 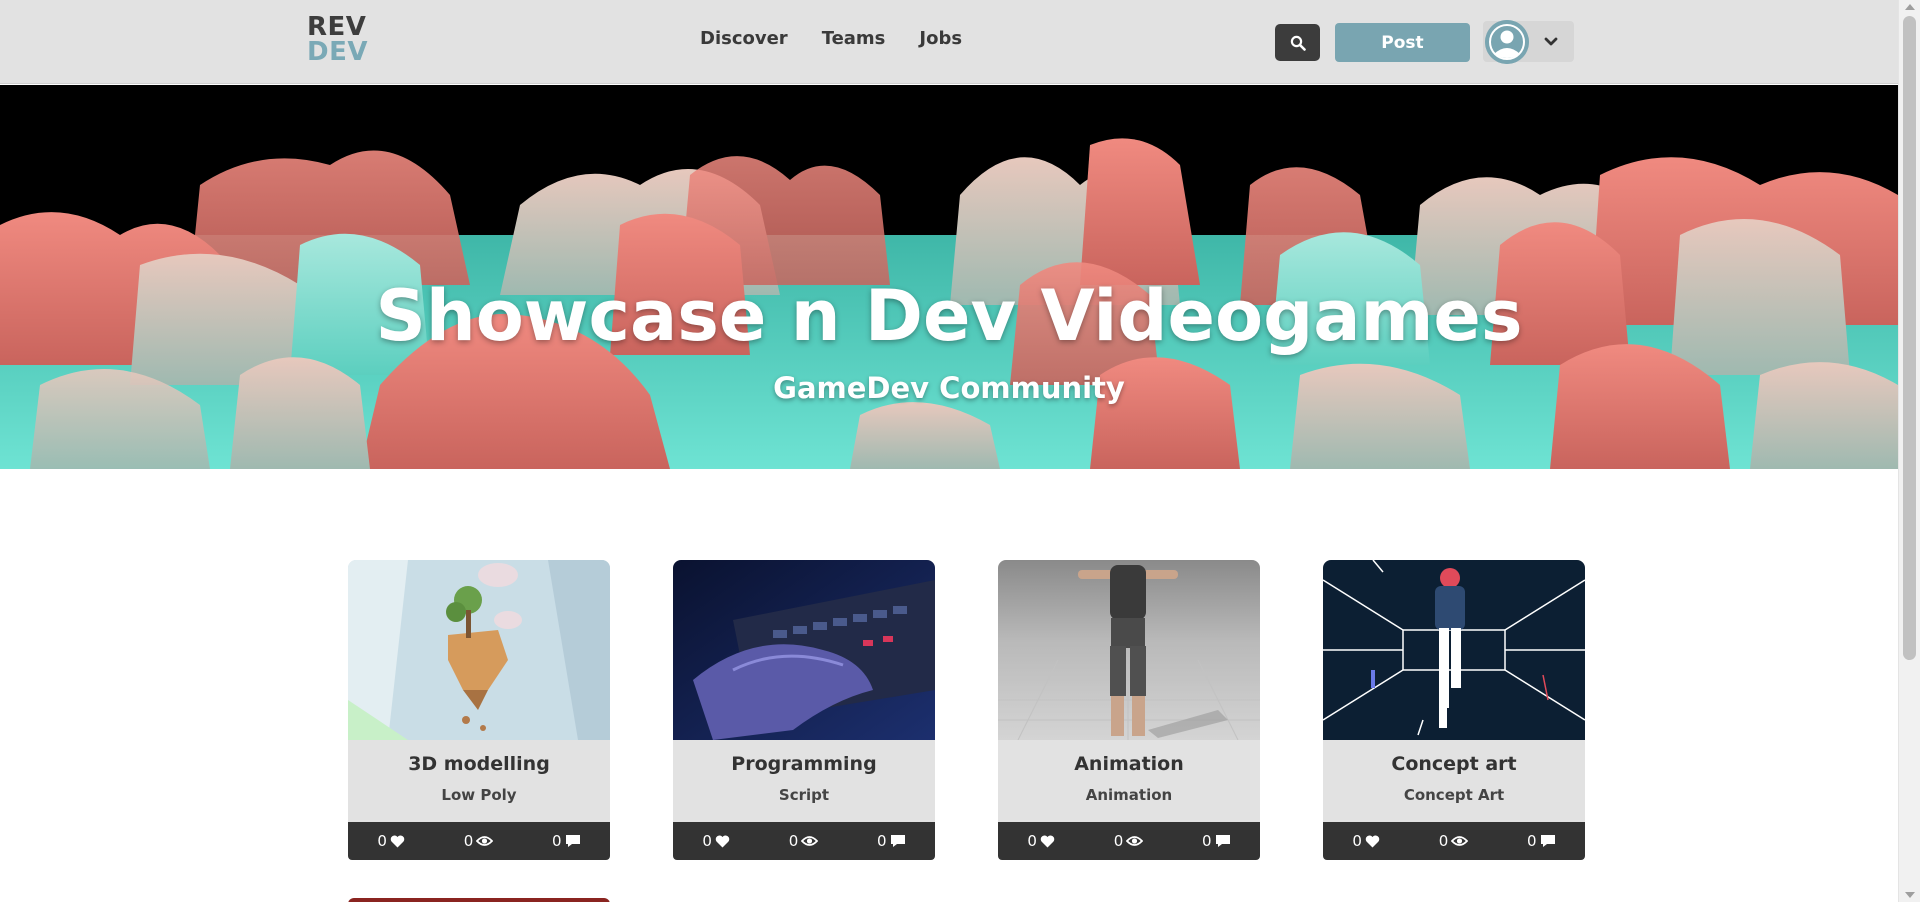 I want to click on card-animation: Animation Animation 0 0 0, so click(x=1129, y=710).